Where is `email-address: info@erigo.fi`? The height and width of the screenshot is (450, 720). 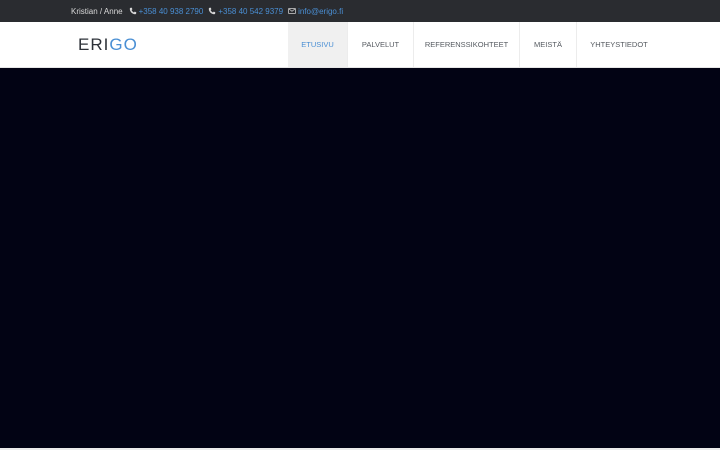
email-address: info@erigo.fi is located at coordinates (321, 11).